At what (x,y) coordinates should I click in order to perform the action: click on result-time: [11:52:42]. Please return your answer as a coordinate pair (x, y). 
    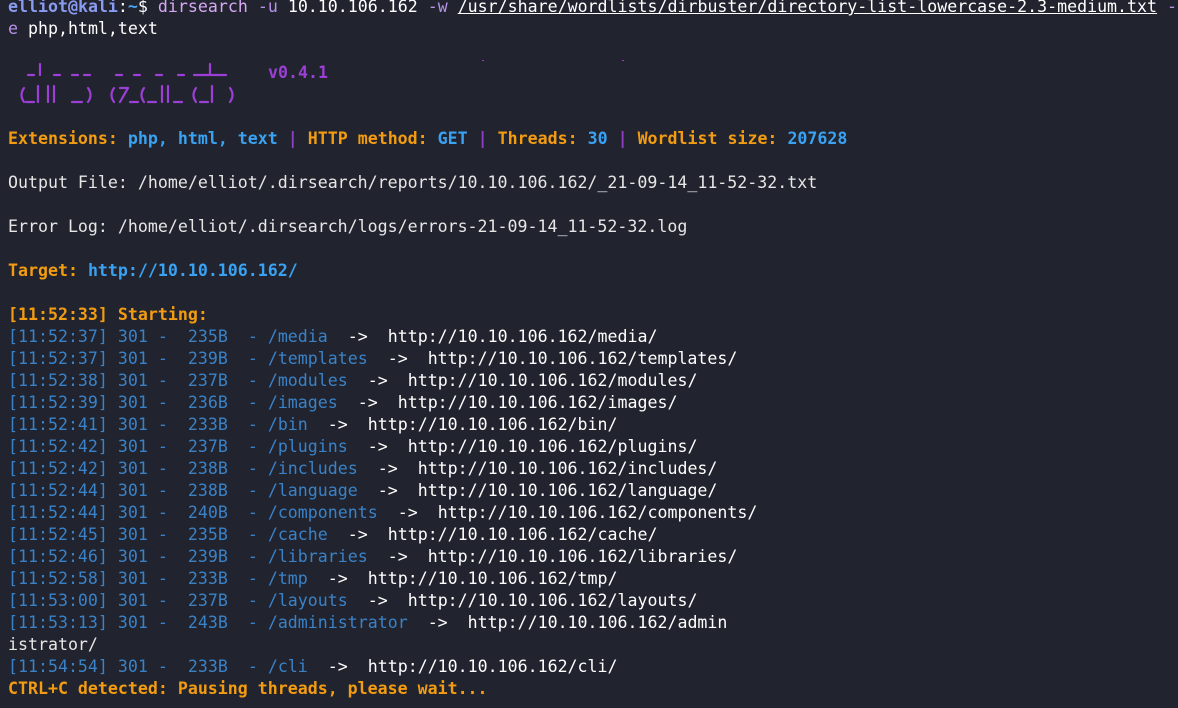
    Looking at the image, I should click on (58, 446).